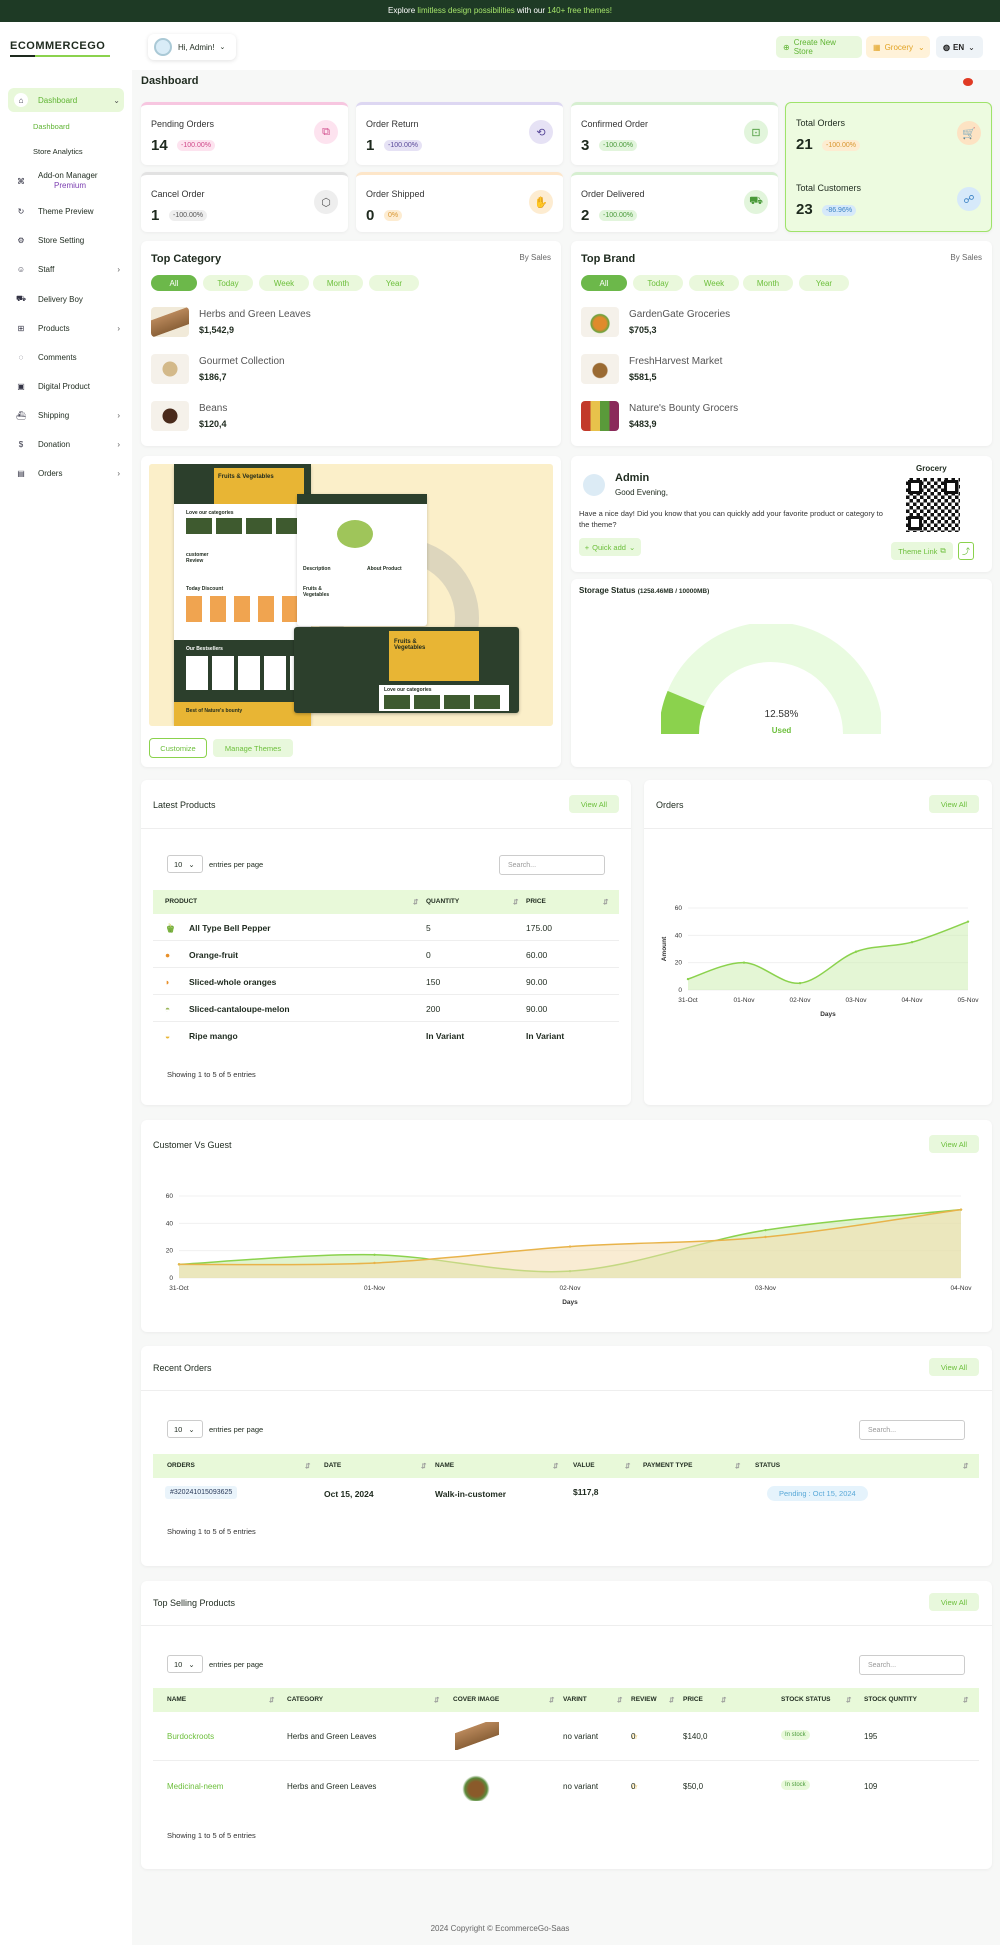  What do you see at coordinates (459, 133) in the screenshot?
I see `stat-card-order-return: Order Return 1 -100.00% ⟲` at bounding box center [459, 133].